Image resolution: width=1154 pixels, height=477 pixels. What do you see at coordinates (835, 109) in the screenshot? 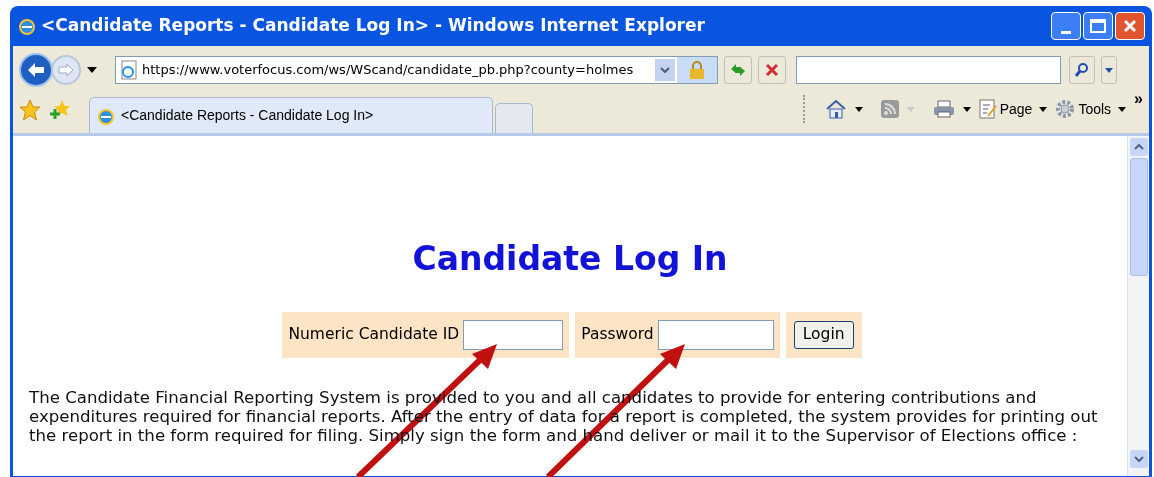
I see `home-icon` at bounding box center [835, 109].